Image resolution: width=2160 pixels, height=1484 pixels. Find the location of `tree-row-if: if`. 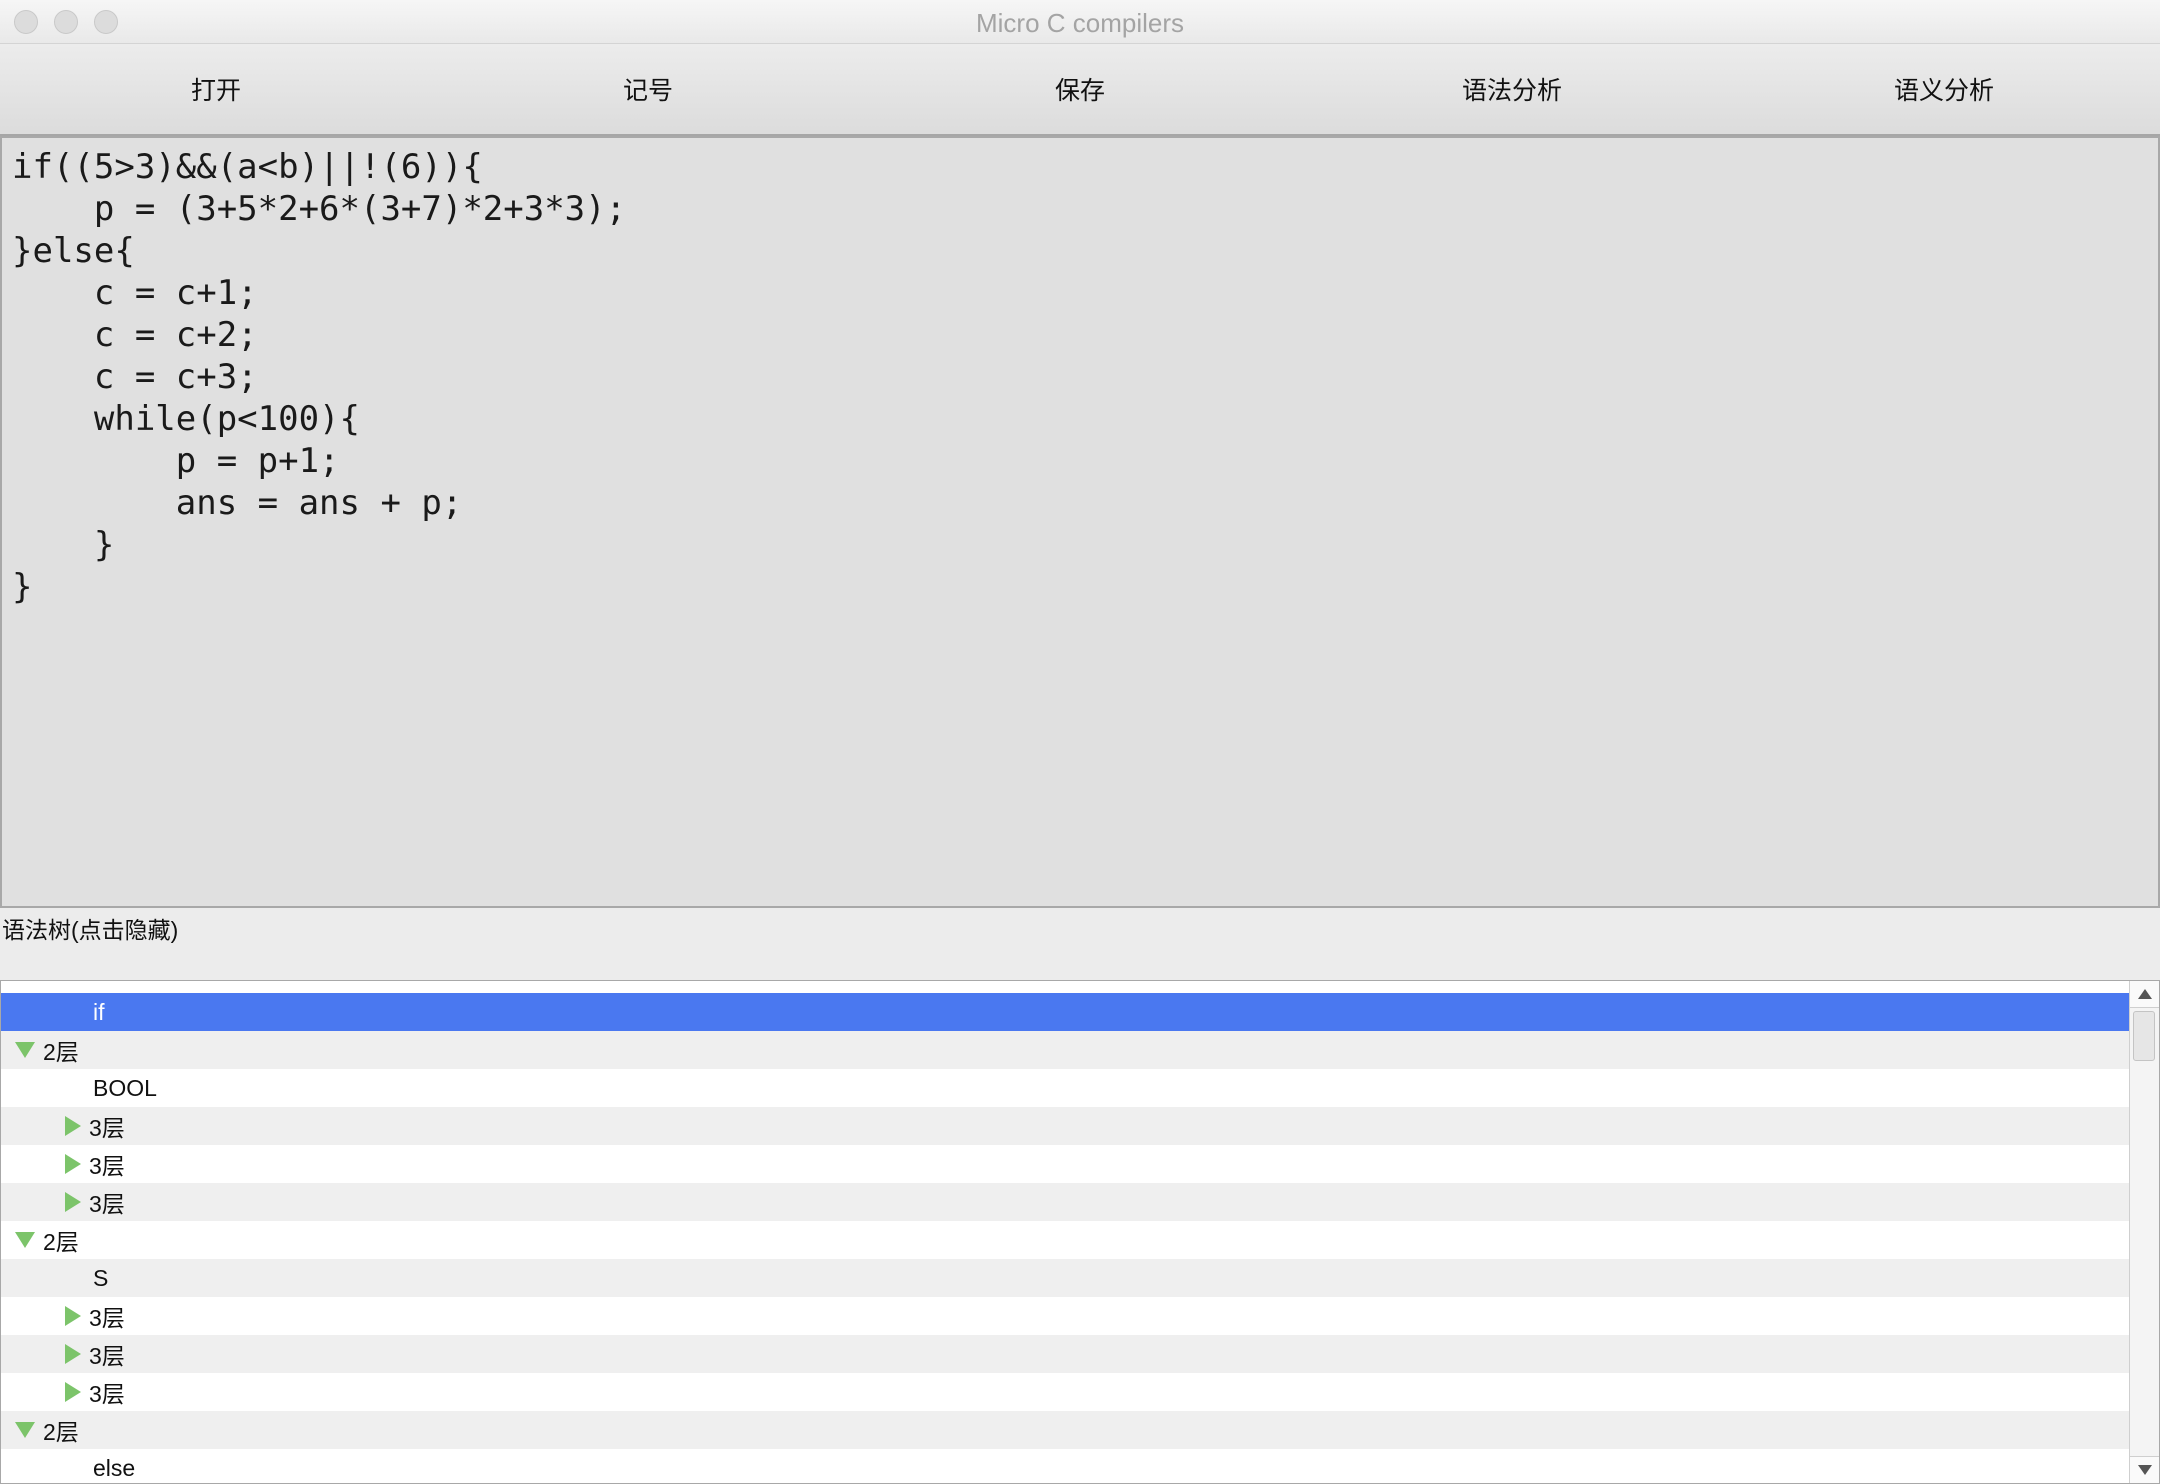

tree-row-if: if is located at coordinates (1065, 1012).